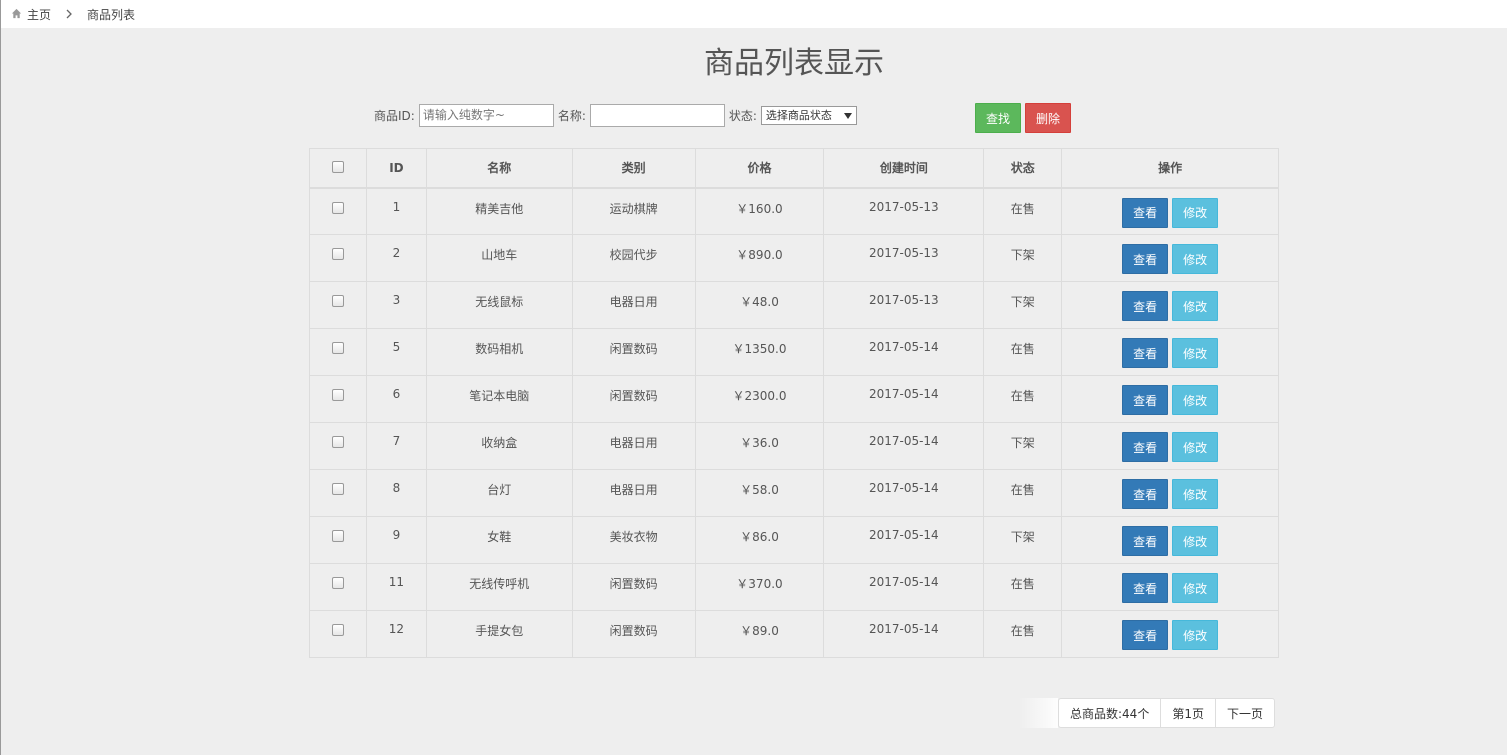 Image resolution: width=1507 pixels, height=755 pixels. What do you see at coordinates (17, 14) in the screenshot?
I see `home-icon` at bounding box center [17, 14].